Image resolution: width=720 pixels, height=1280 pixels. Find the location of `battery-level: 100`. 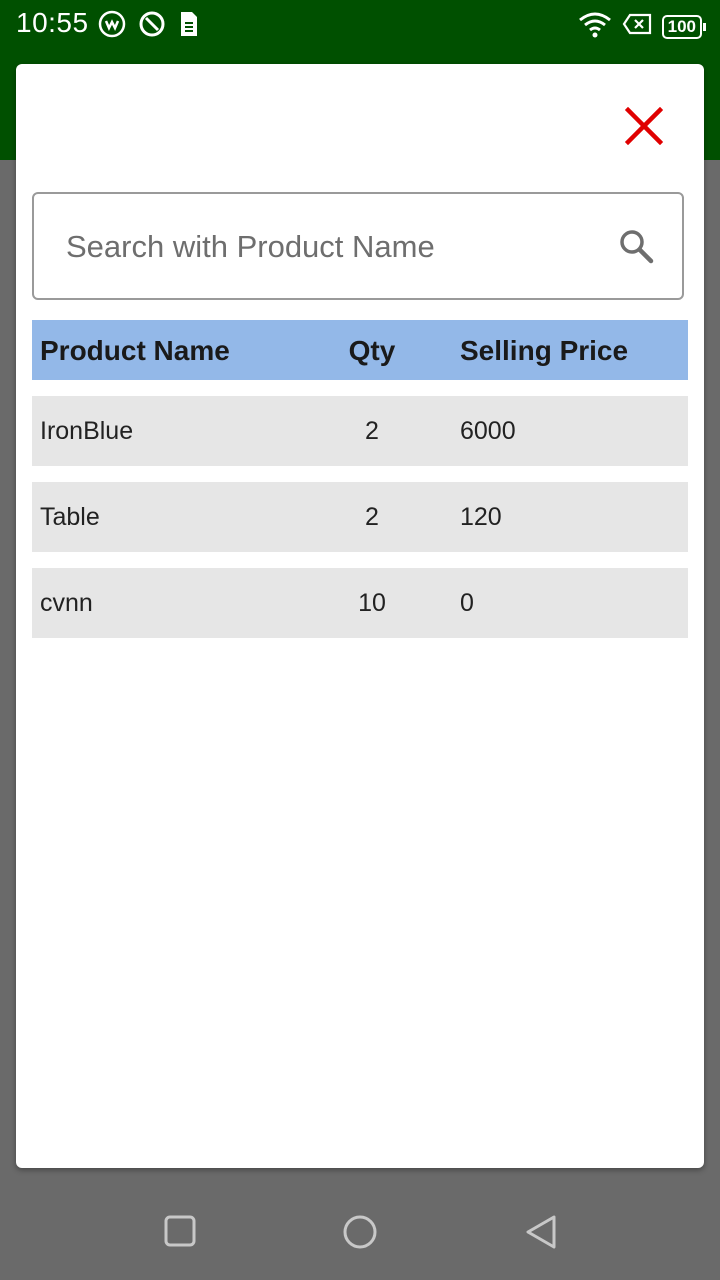

battery-level: 100 is located at coordinates (681, 26).